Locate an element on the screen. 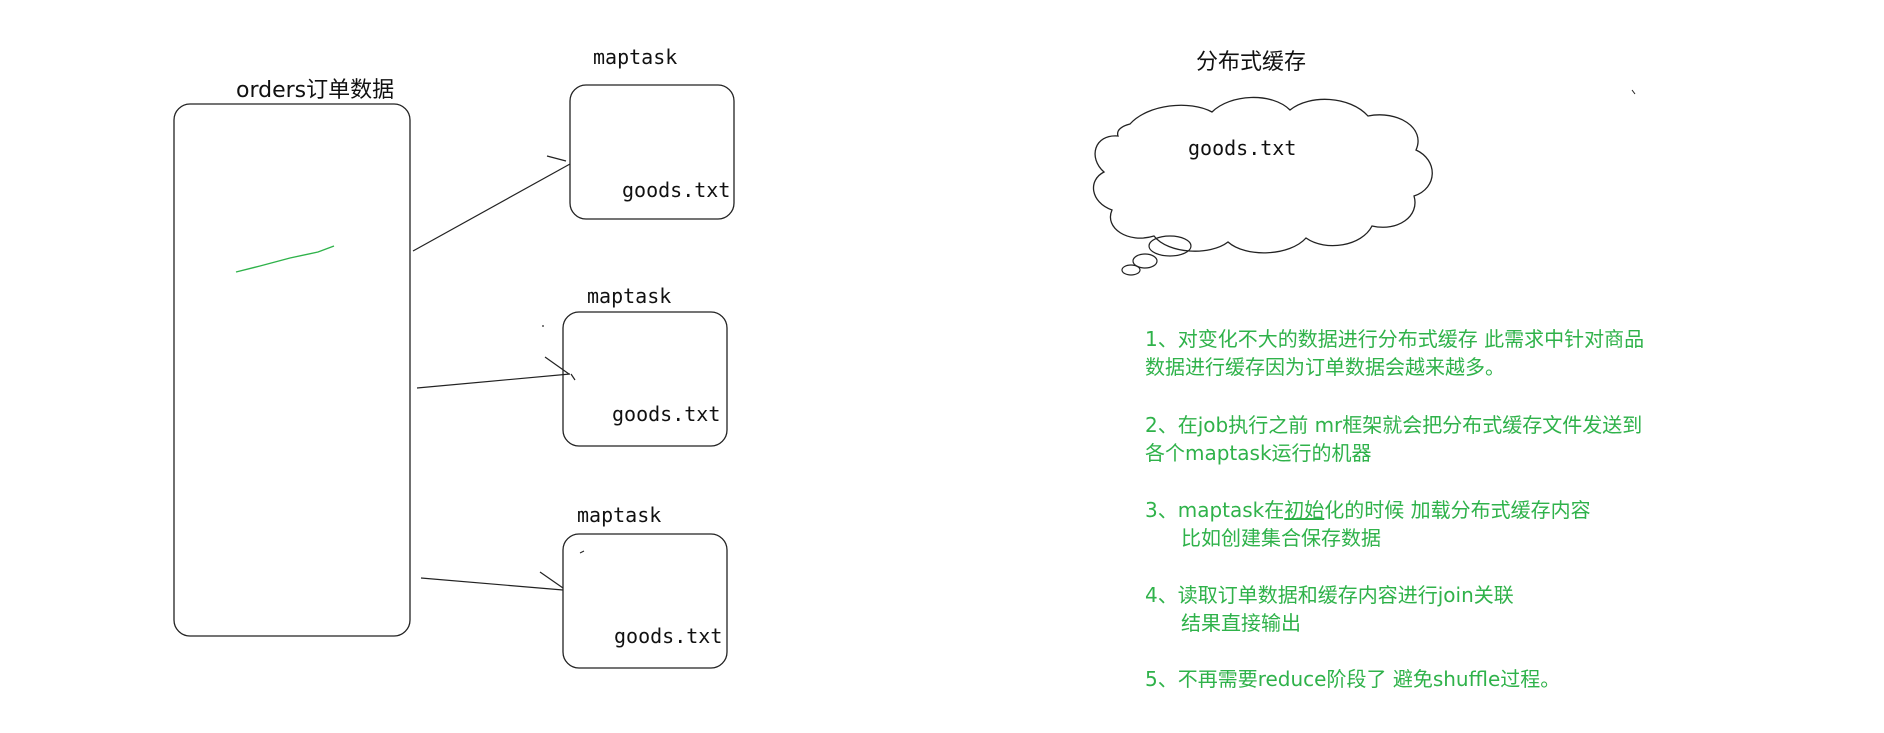  maptask-file-2: goods.txt is located at coordinates (666, 414).